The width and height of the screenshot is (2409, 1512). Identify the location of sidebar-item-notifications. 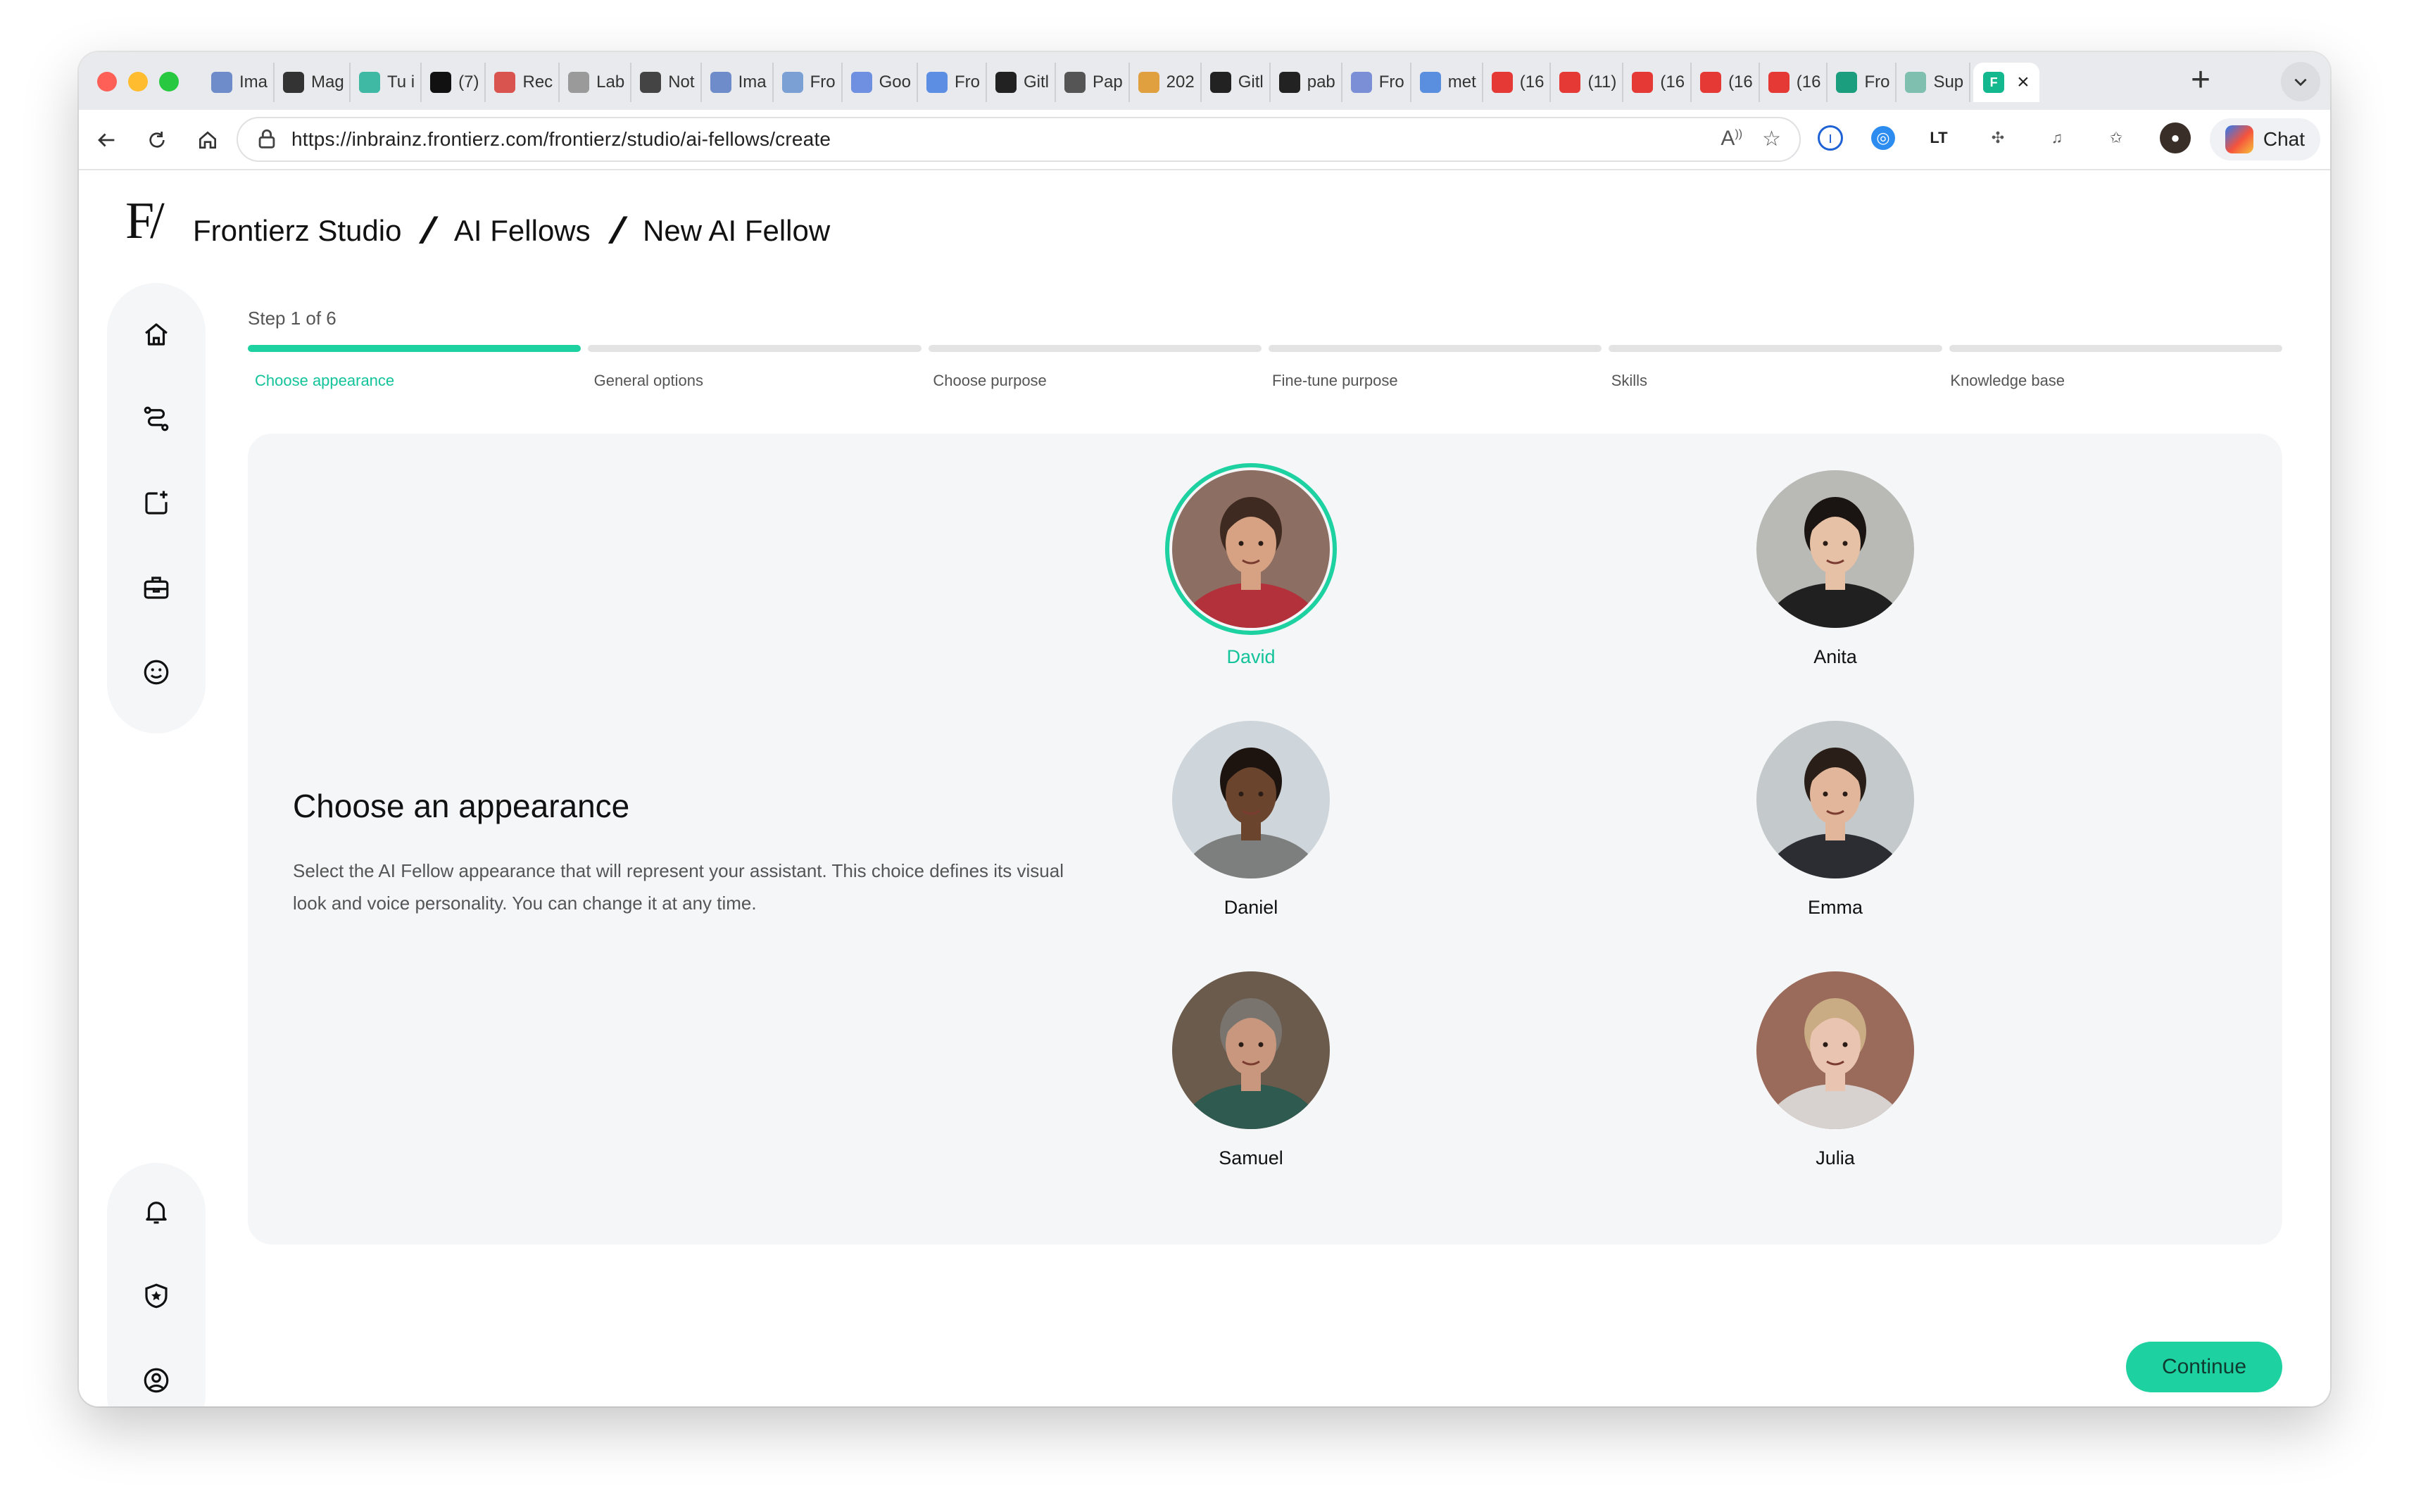
(156, 1212).